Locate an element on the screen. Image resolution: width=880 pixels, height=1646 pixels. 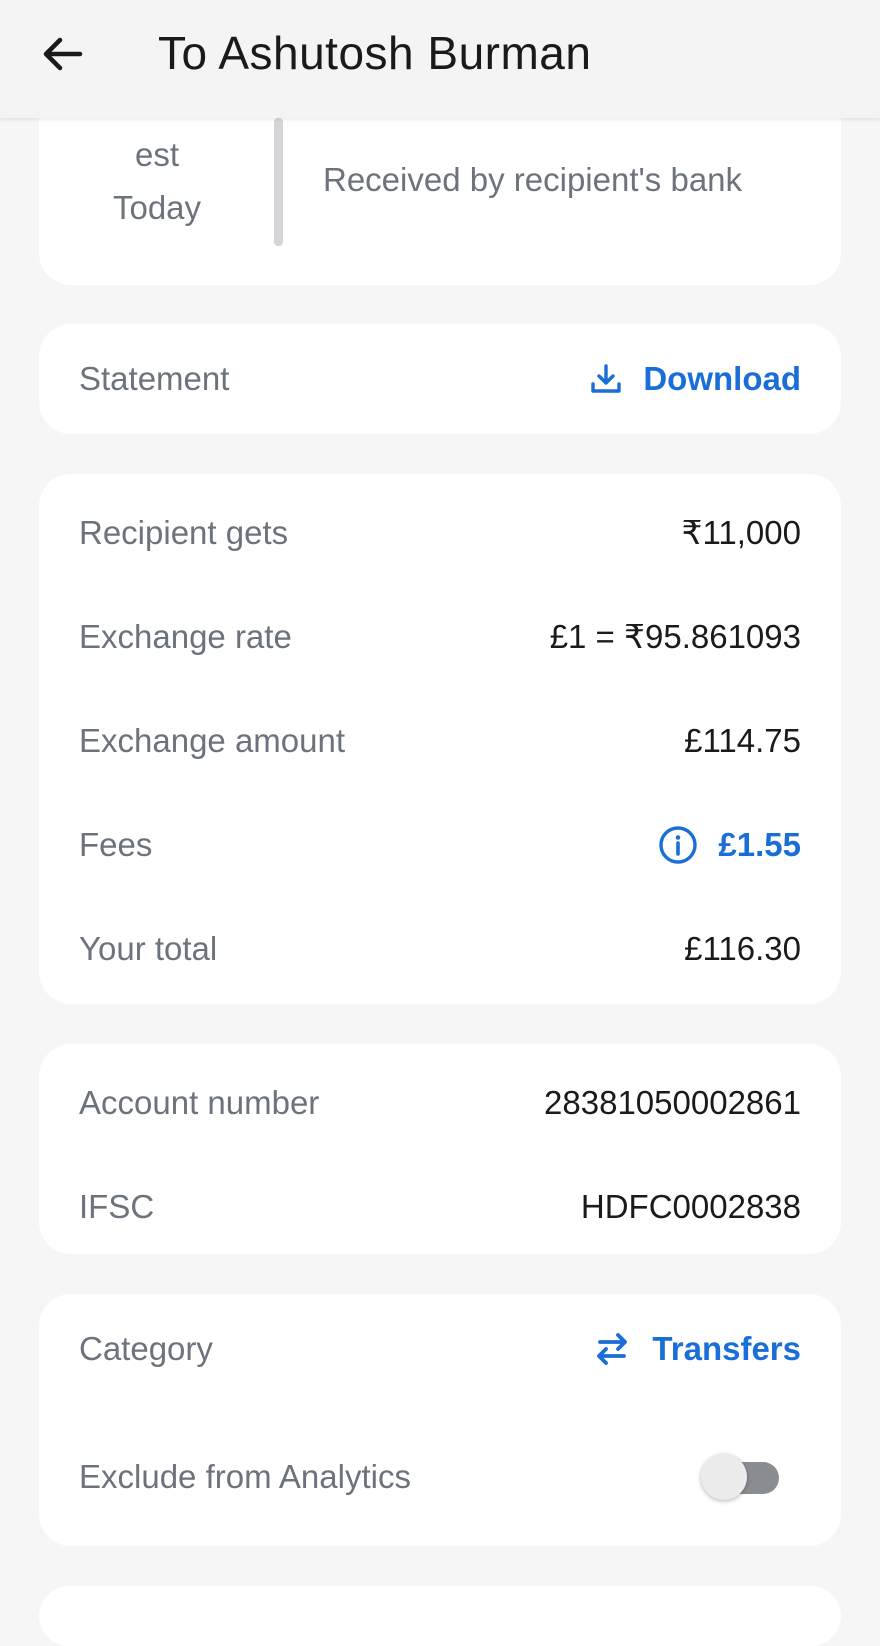
recipient-gets-row: Recipient gets ₹11,000 is located at coordinates (440, 533).